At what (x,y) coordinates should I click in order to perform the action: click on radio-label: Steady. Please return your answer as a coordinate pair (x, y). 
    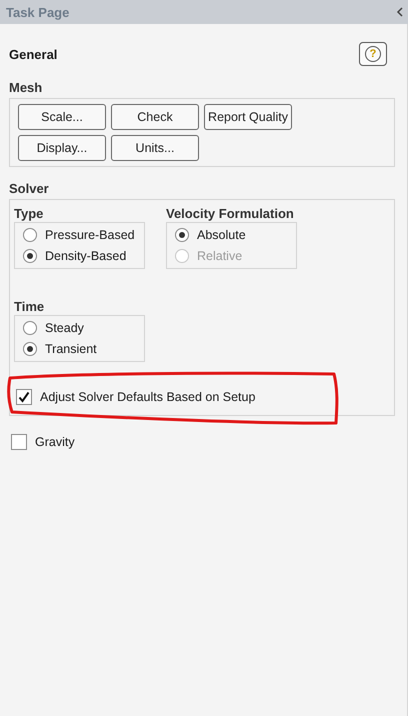
    Looking at the image, I should click on (64, 328).